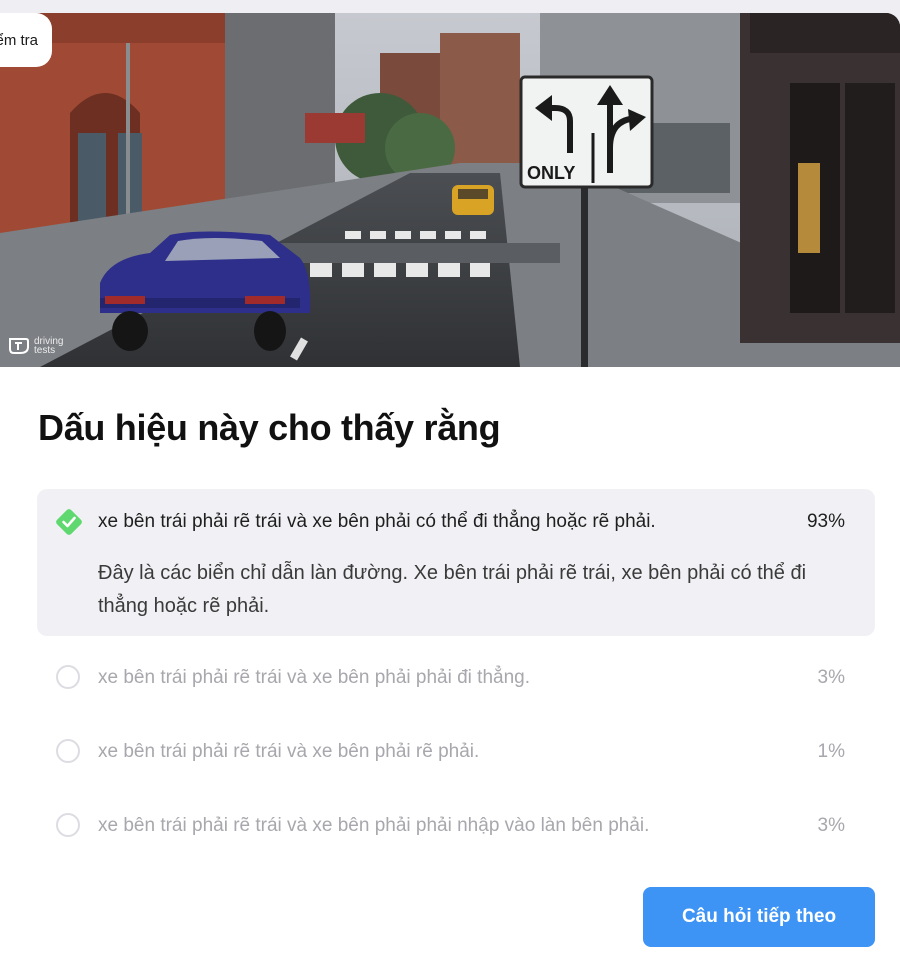 The image size is (900, 980). What do you see at coordinates (759, 917) in the screenshot?
I see `next-question-button: Câu hỏi tiếp theo` at bounding box center [759, 917].